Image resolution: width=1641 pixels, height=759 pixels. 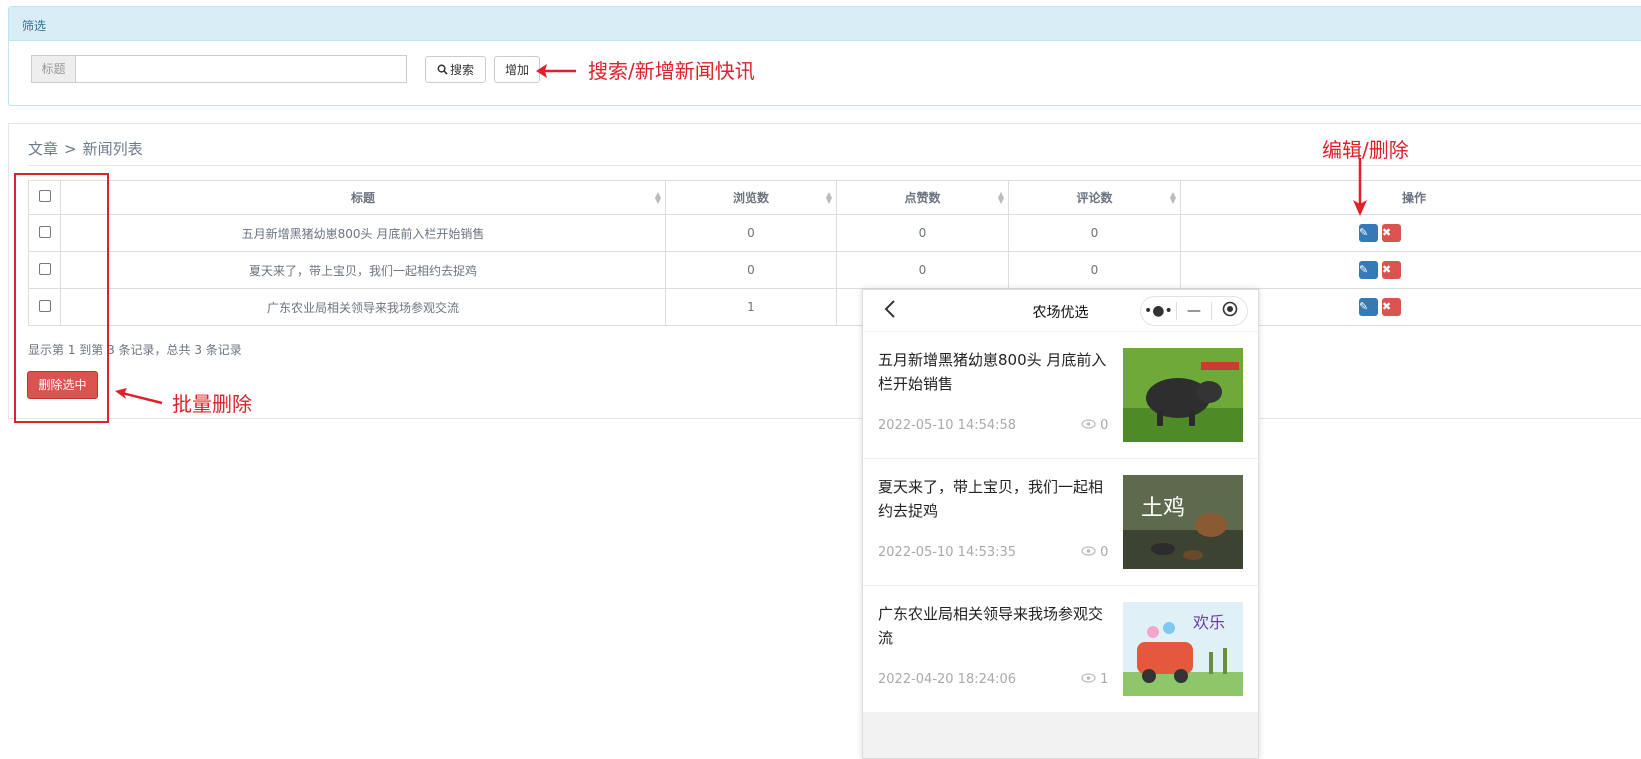 I want to click on breadcrumb: 文章 > 新闻列表, so click(x=85, y=148).